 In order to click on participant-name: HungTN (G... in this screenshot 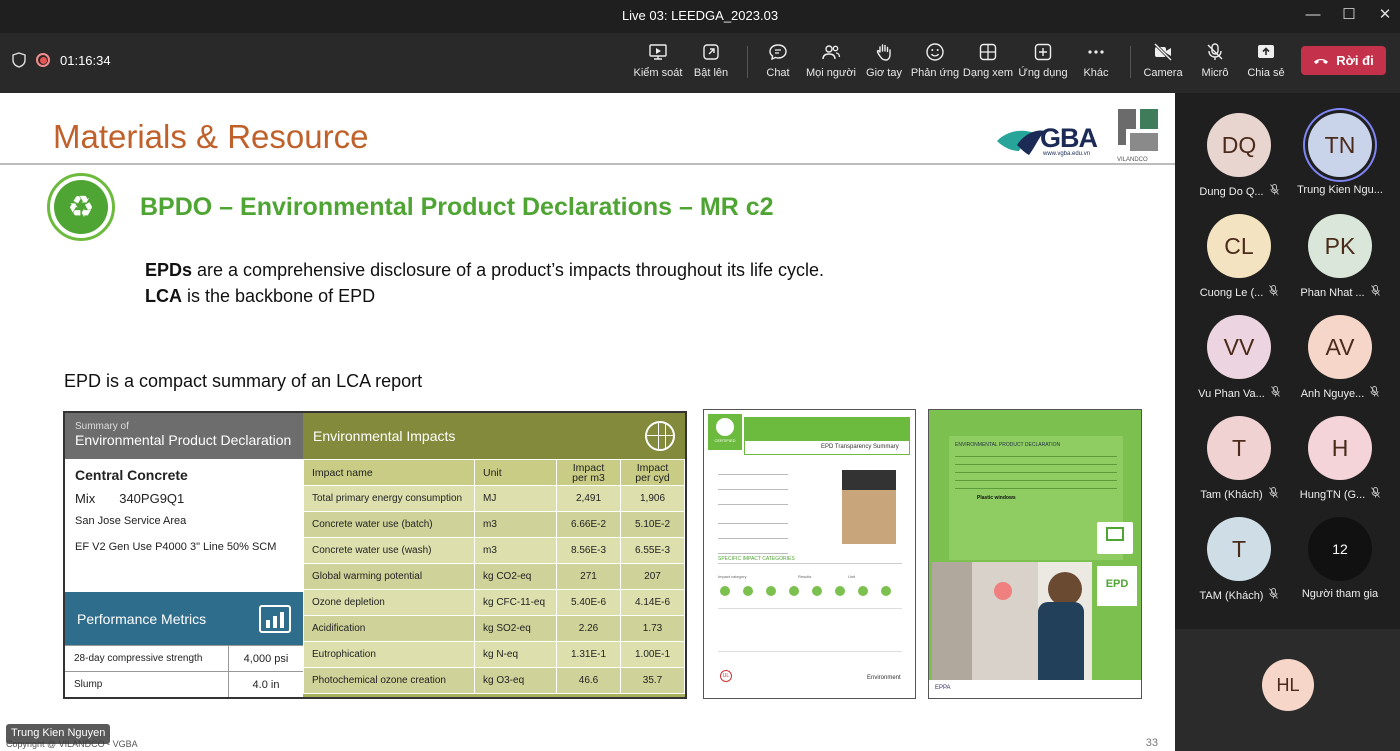, I will do `click(1332, 495)`.